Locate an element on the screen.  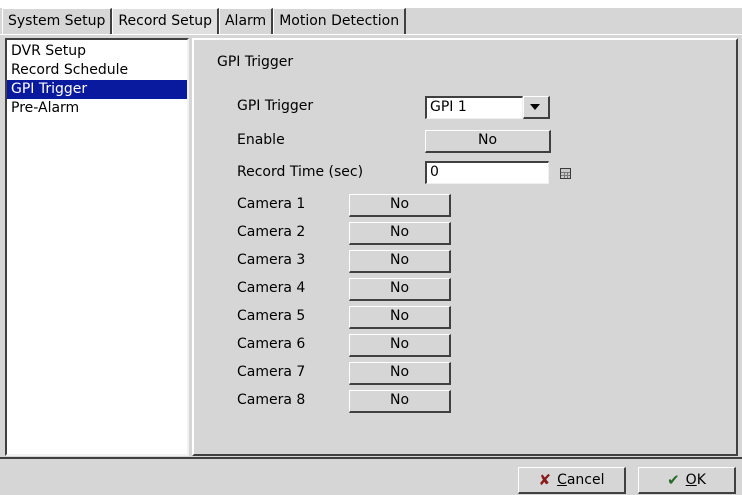
camera-5-toggle: No is located at coordinates (400, 317).